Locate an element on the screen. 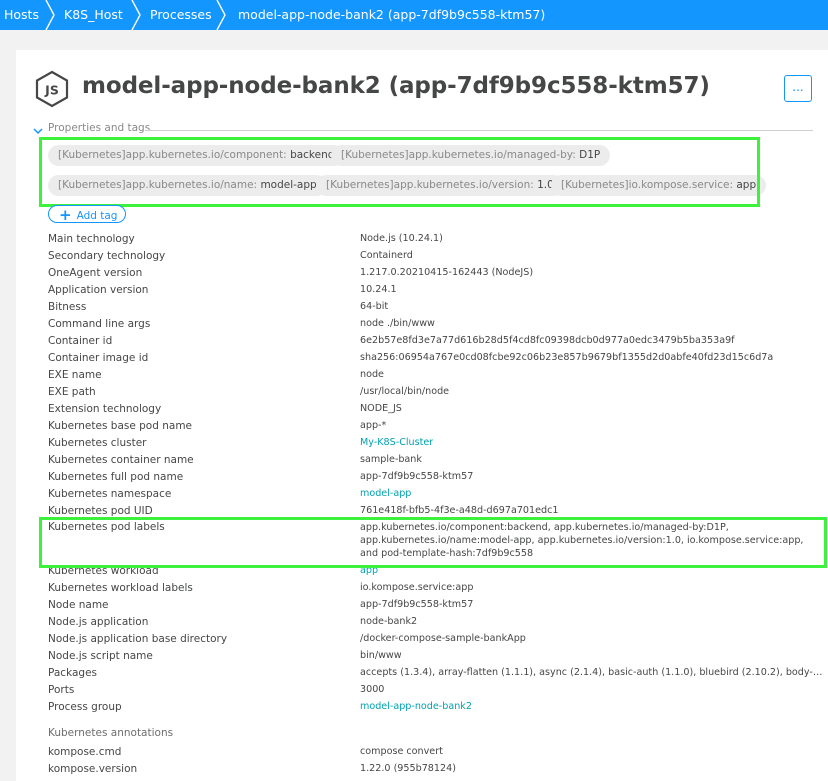  chevron-down-icon is located at coordinates (38, 128).